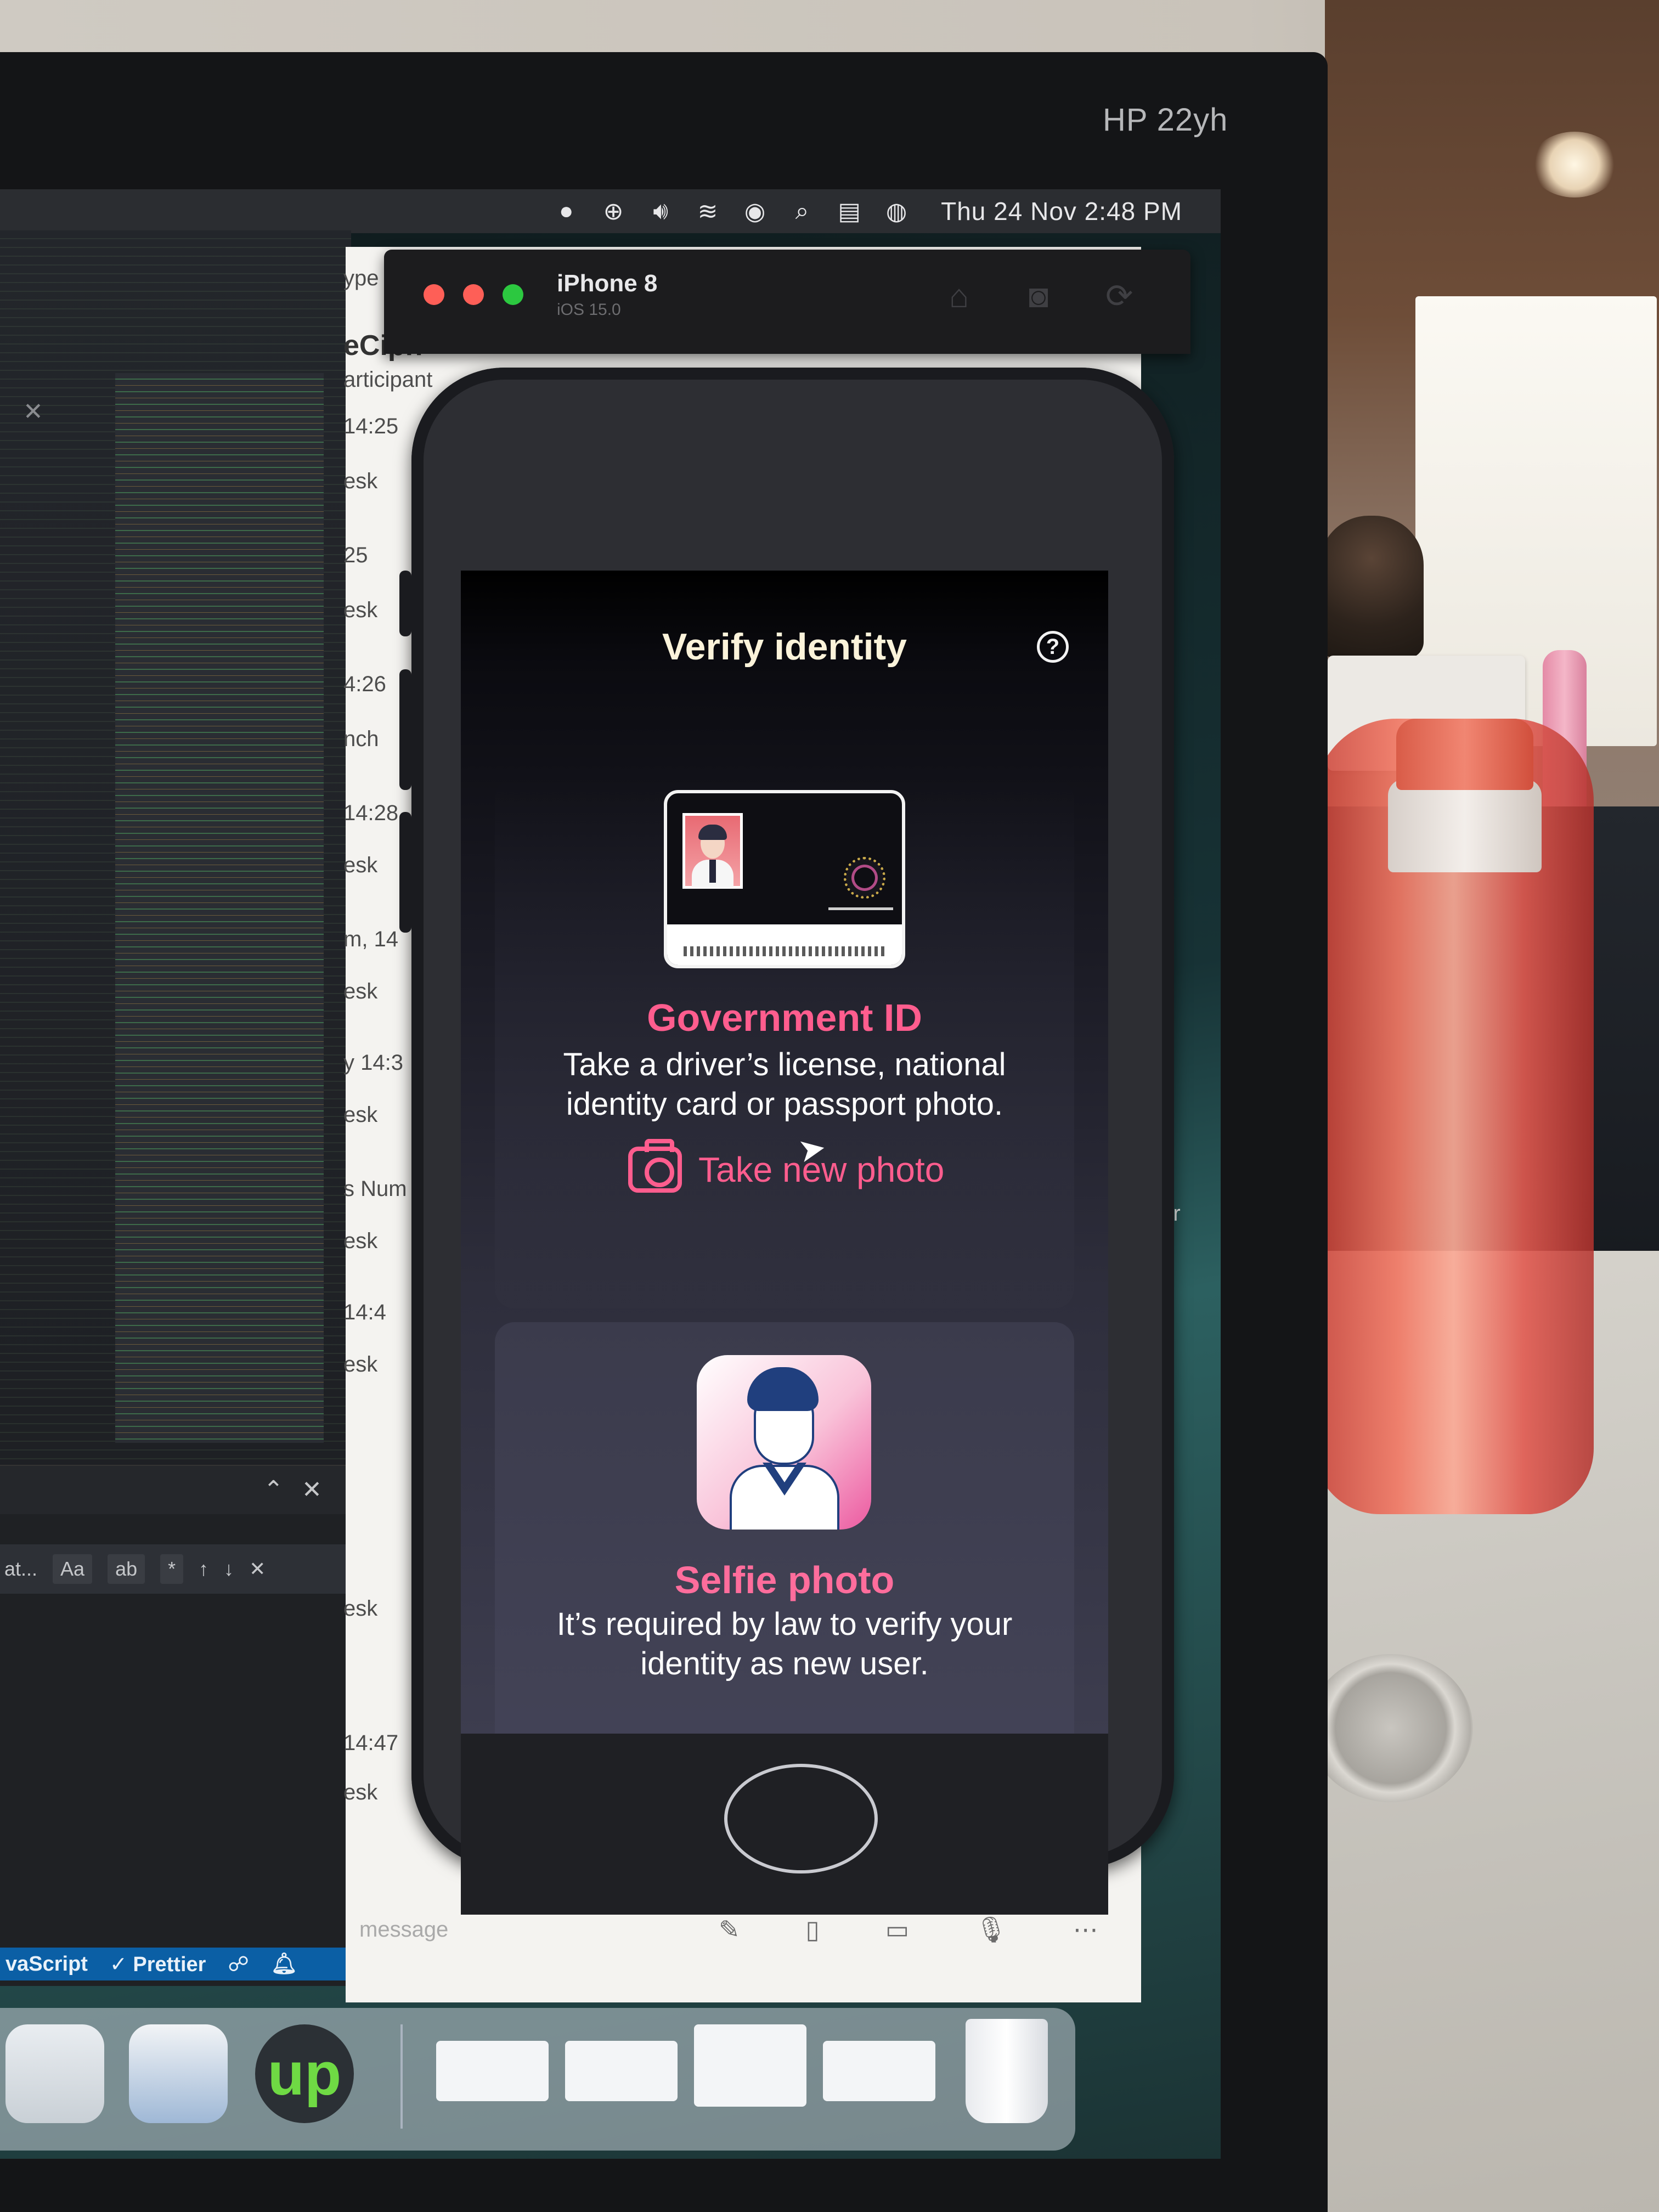 The width and height of the screenshot is (1659, 2212). Describe the element at coordinates (356, 555) in the screenshot. I see `chat-time: 25` at that location.